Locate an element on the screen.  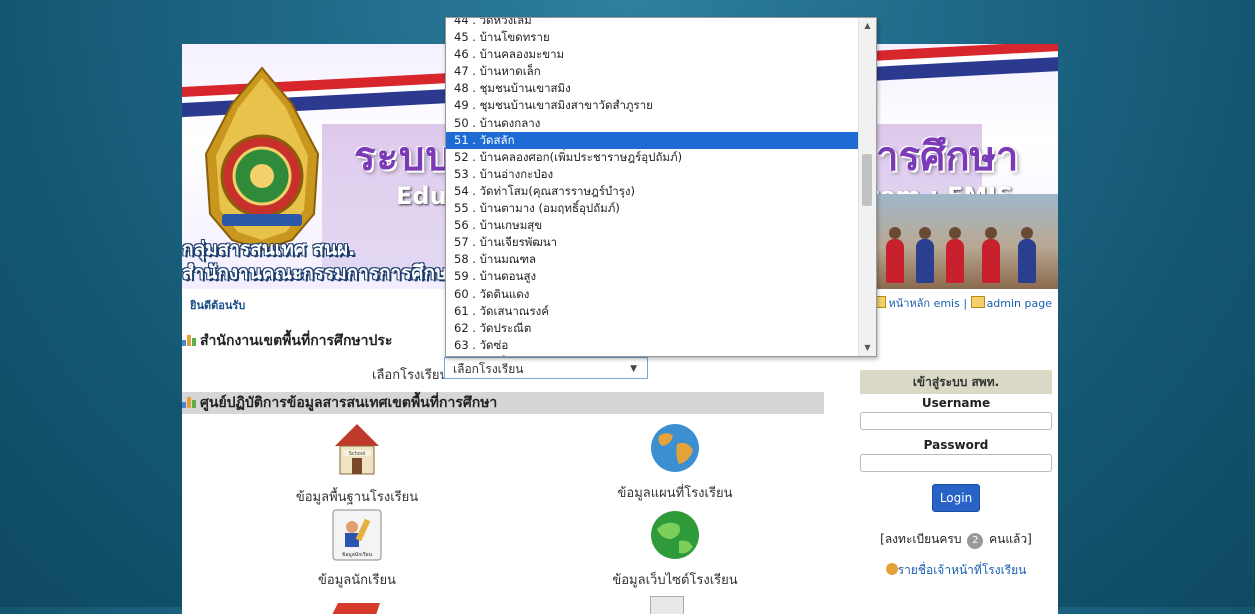
scroll-down-arrow-icon: ▼ is located at coordinates (867, 348).